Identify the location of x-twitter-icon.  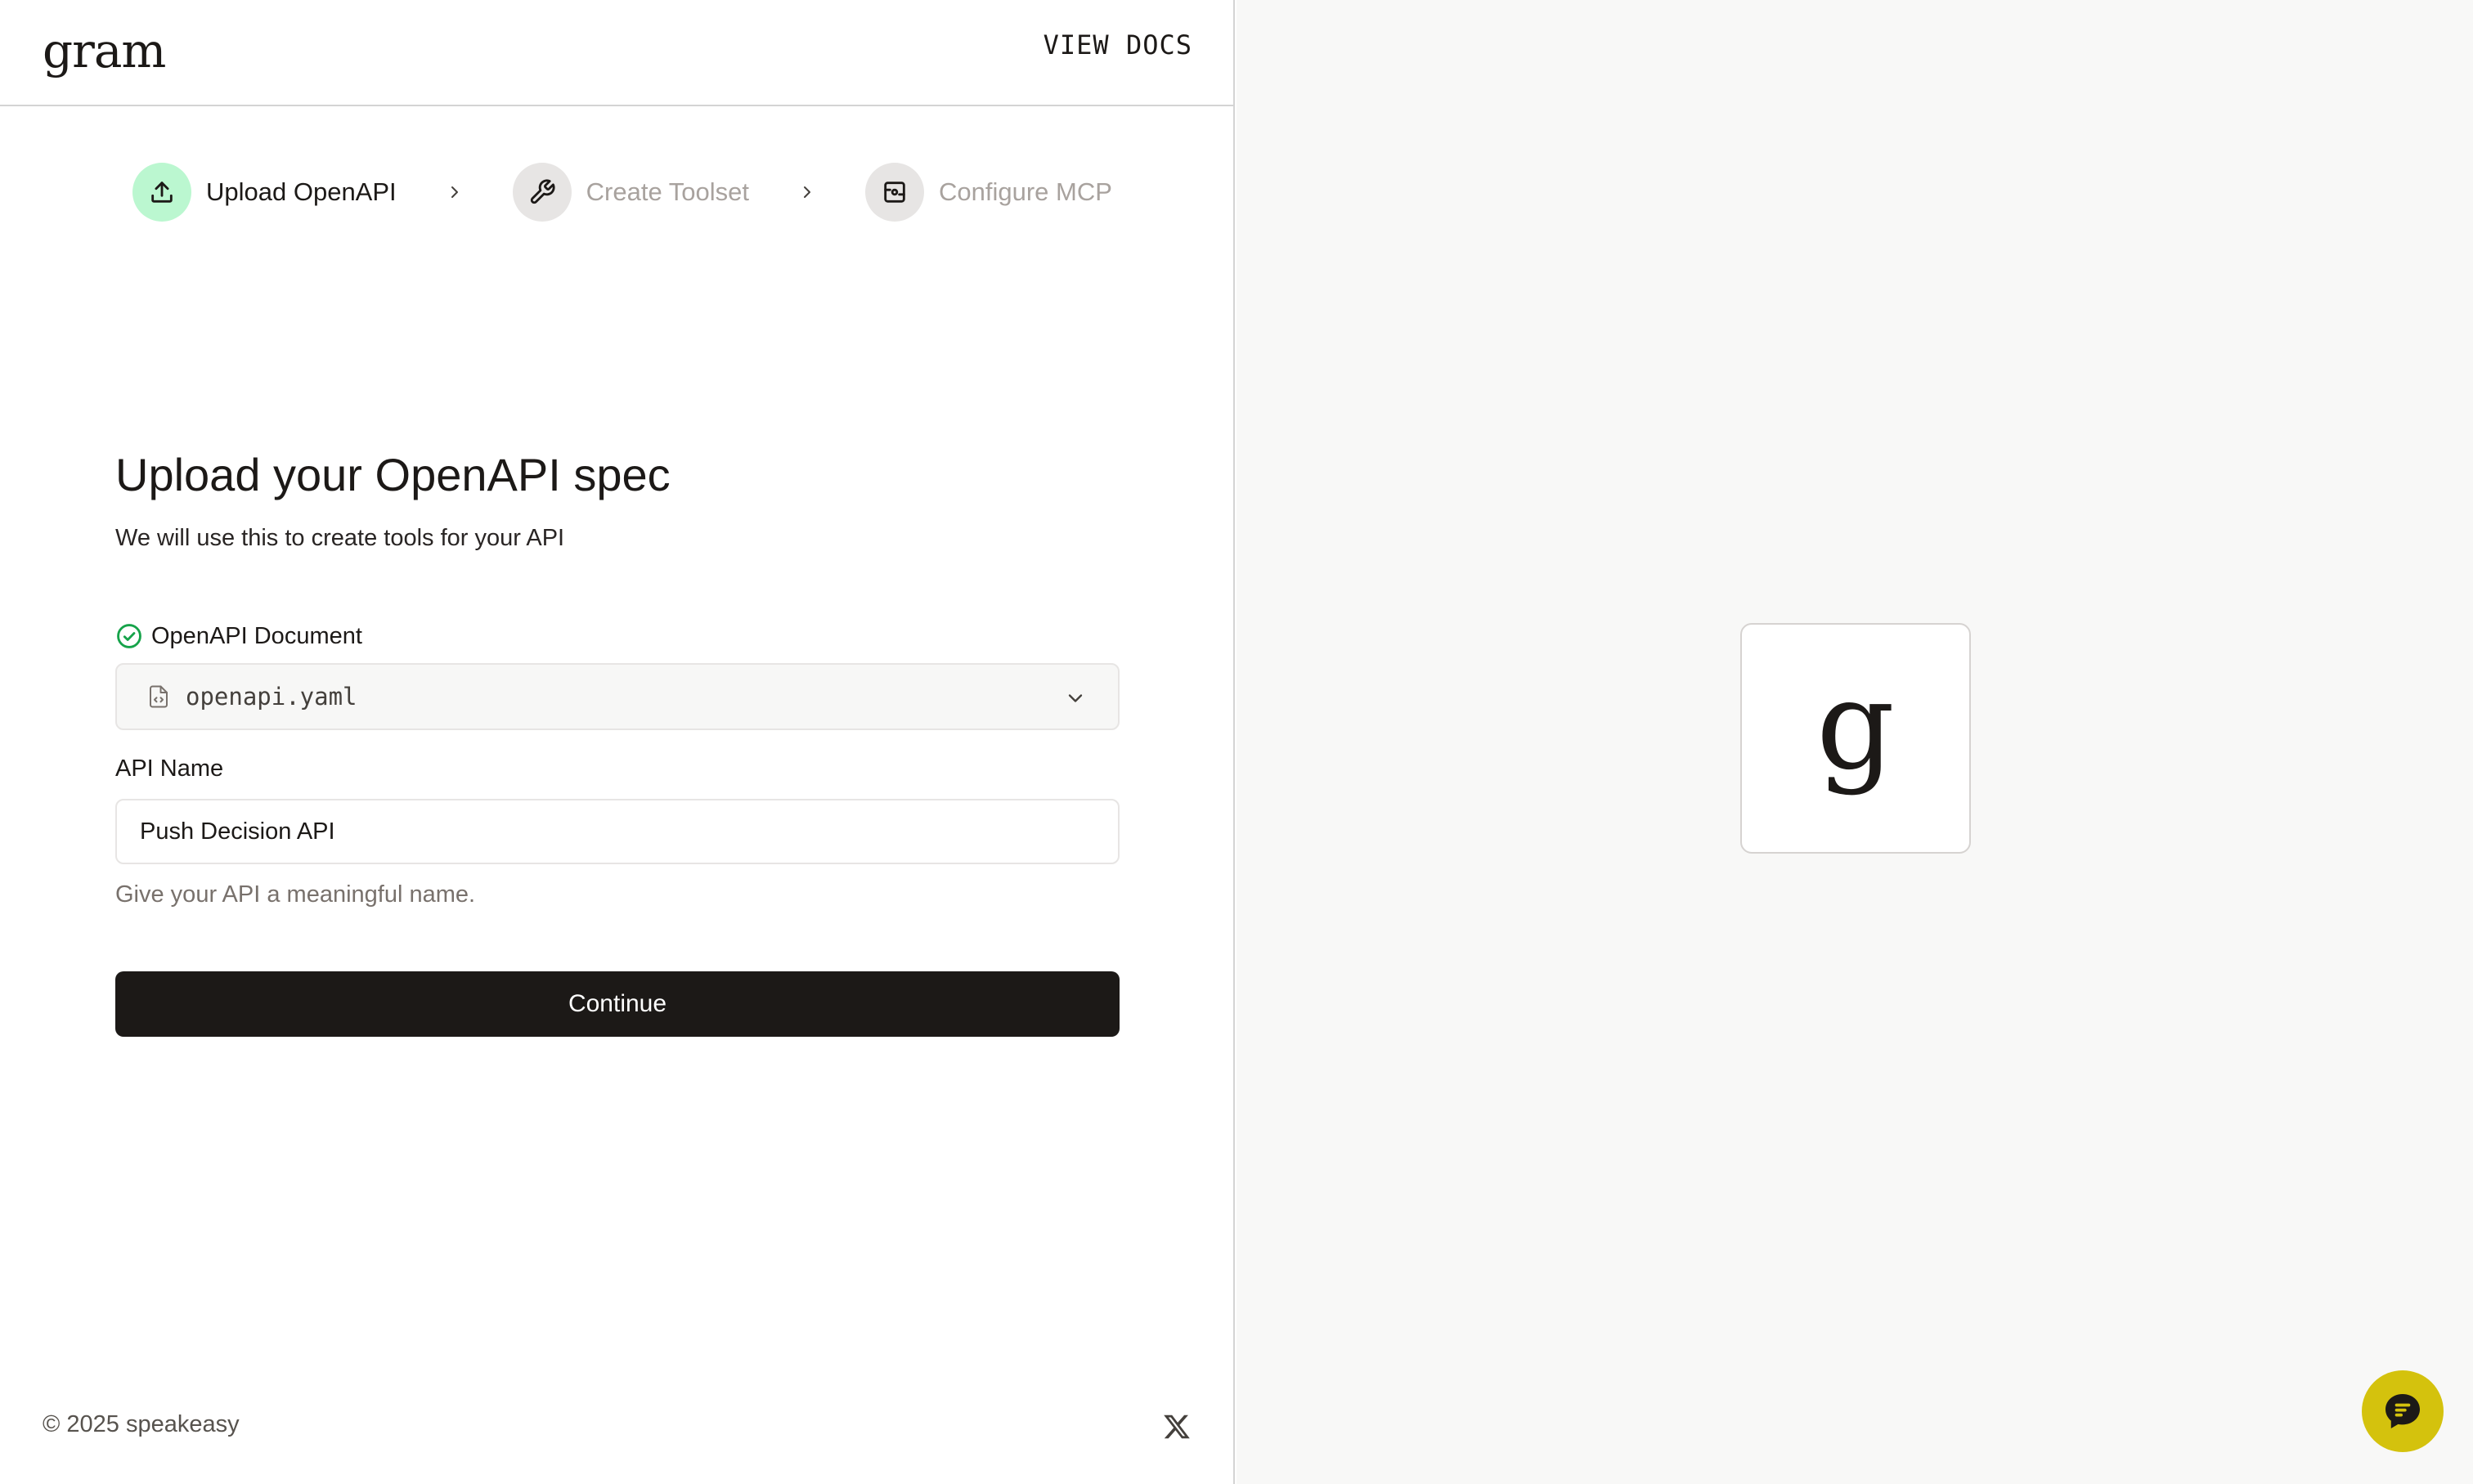
(1176, 1426).